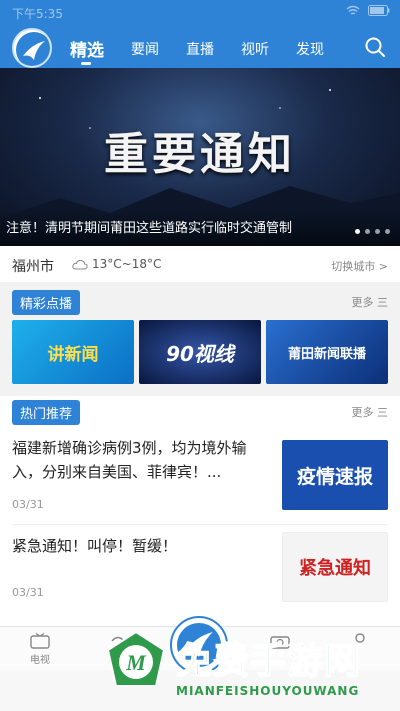 The image size is (400, 711). I want to click on banner-title: 重要通知, so click(200, 154).